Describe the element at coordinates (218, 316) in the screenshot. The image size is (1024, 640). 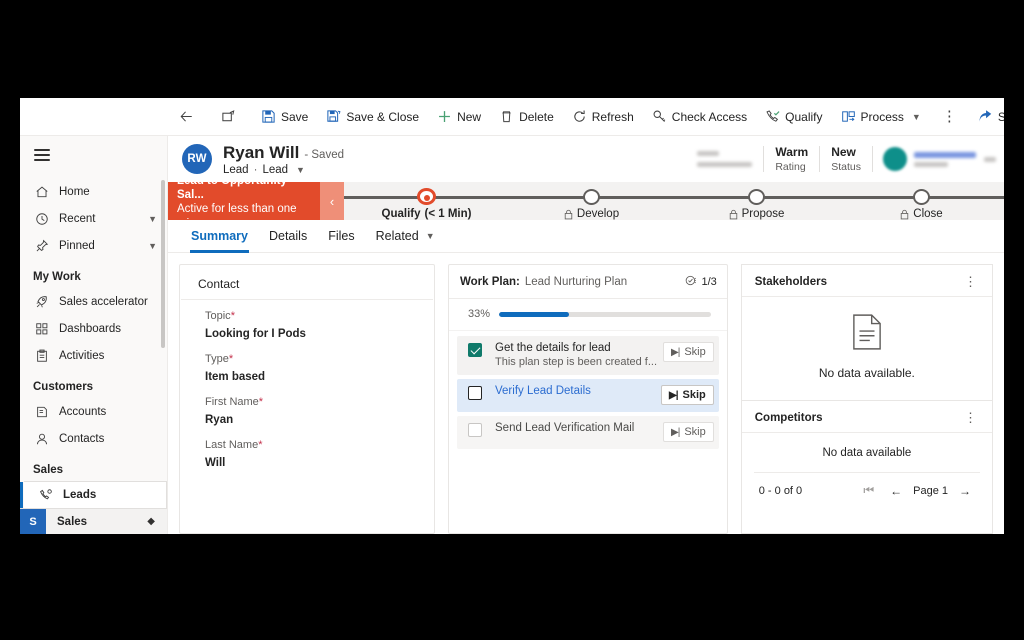
I see `field-label-text: Topic` at that location.